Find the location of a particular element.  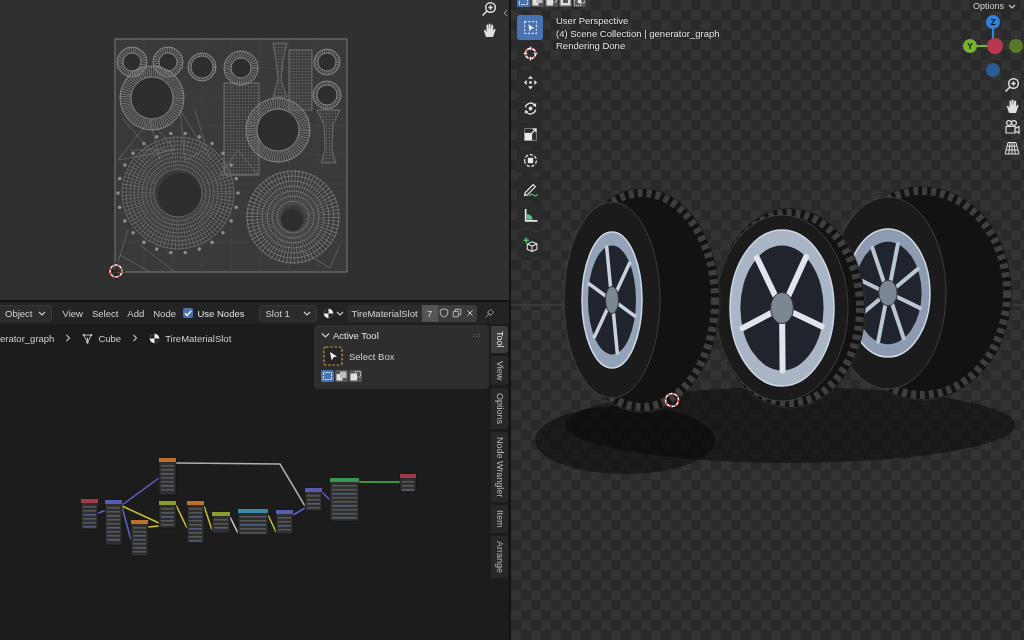

material-name-field: TireMaterialSlot is located at coordinates (384, 313).